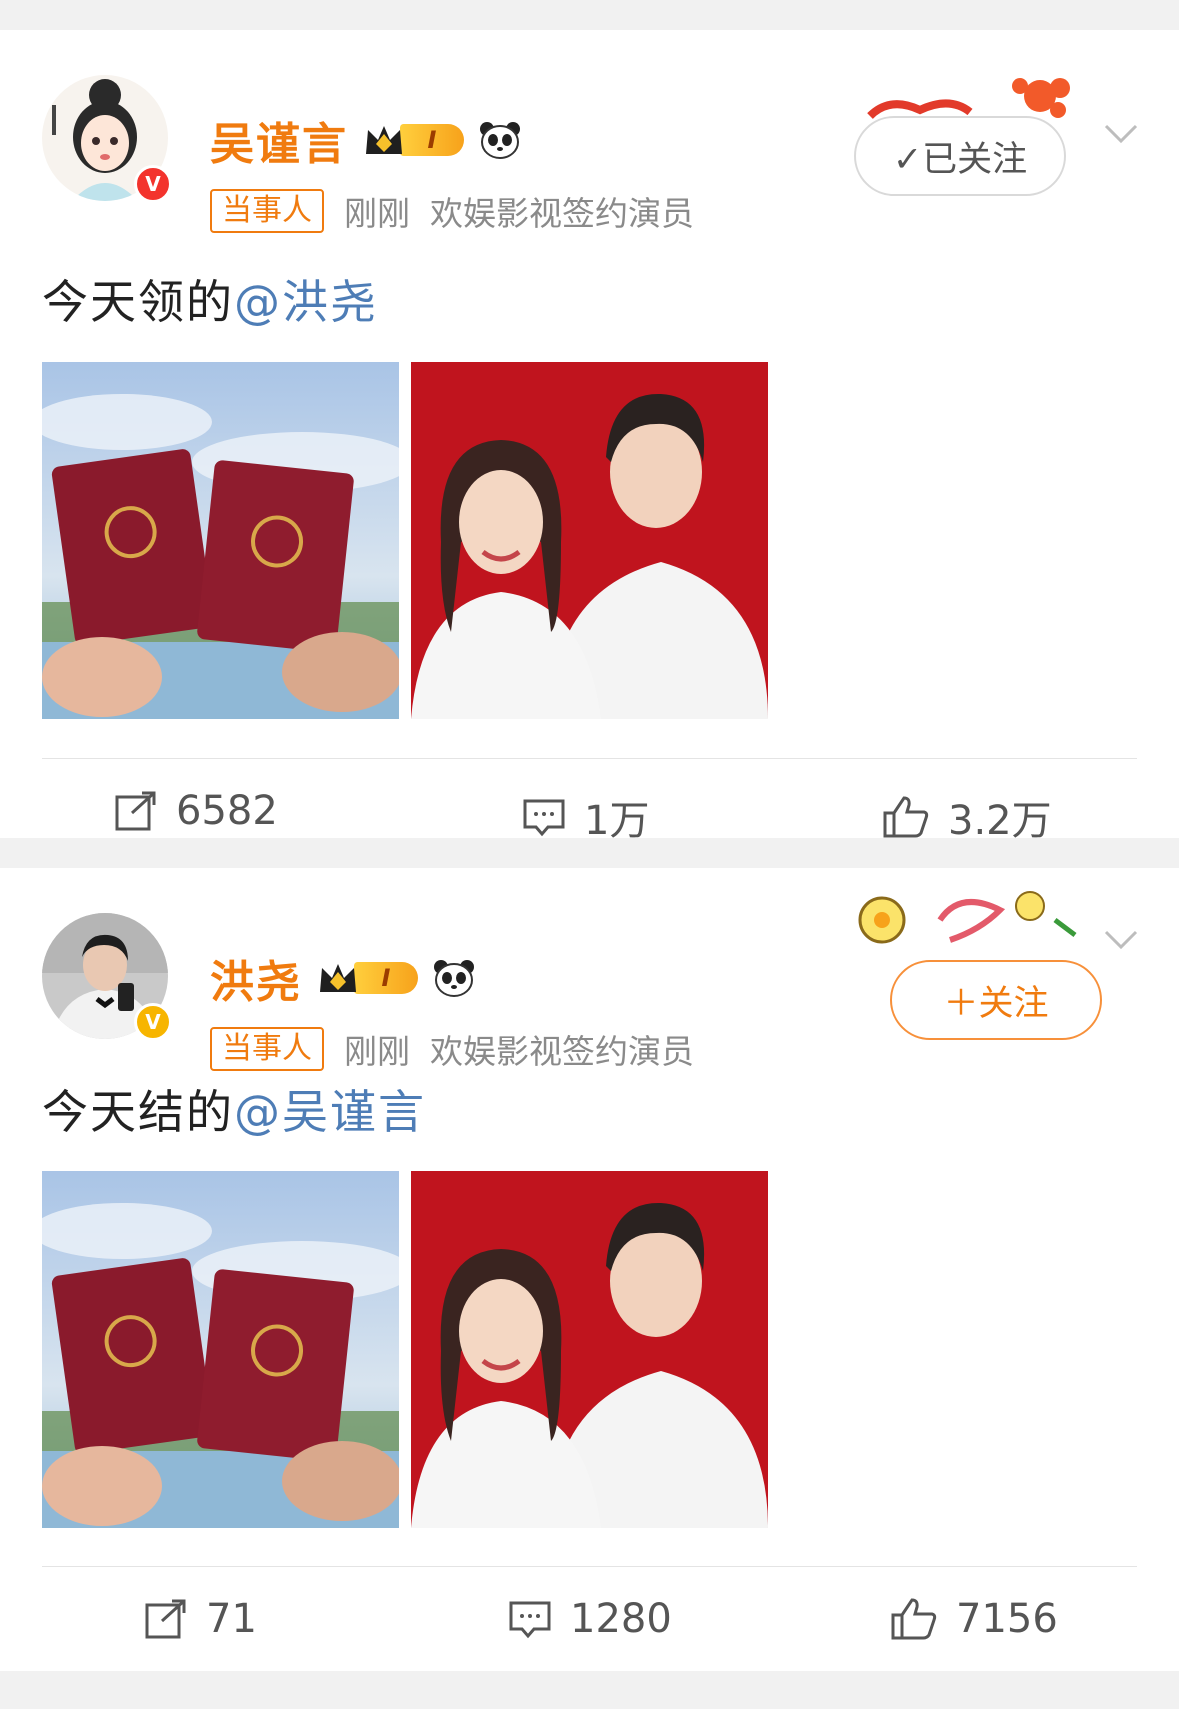  What do you see at coordinates (306, 302) in the screenshot?
I see `mention-link: @洪尧` at bounding box center [306, 302].